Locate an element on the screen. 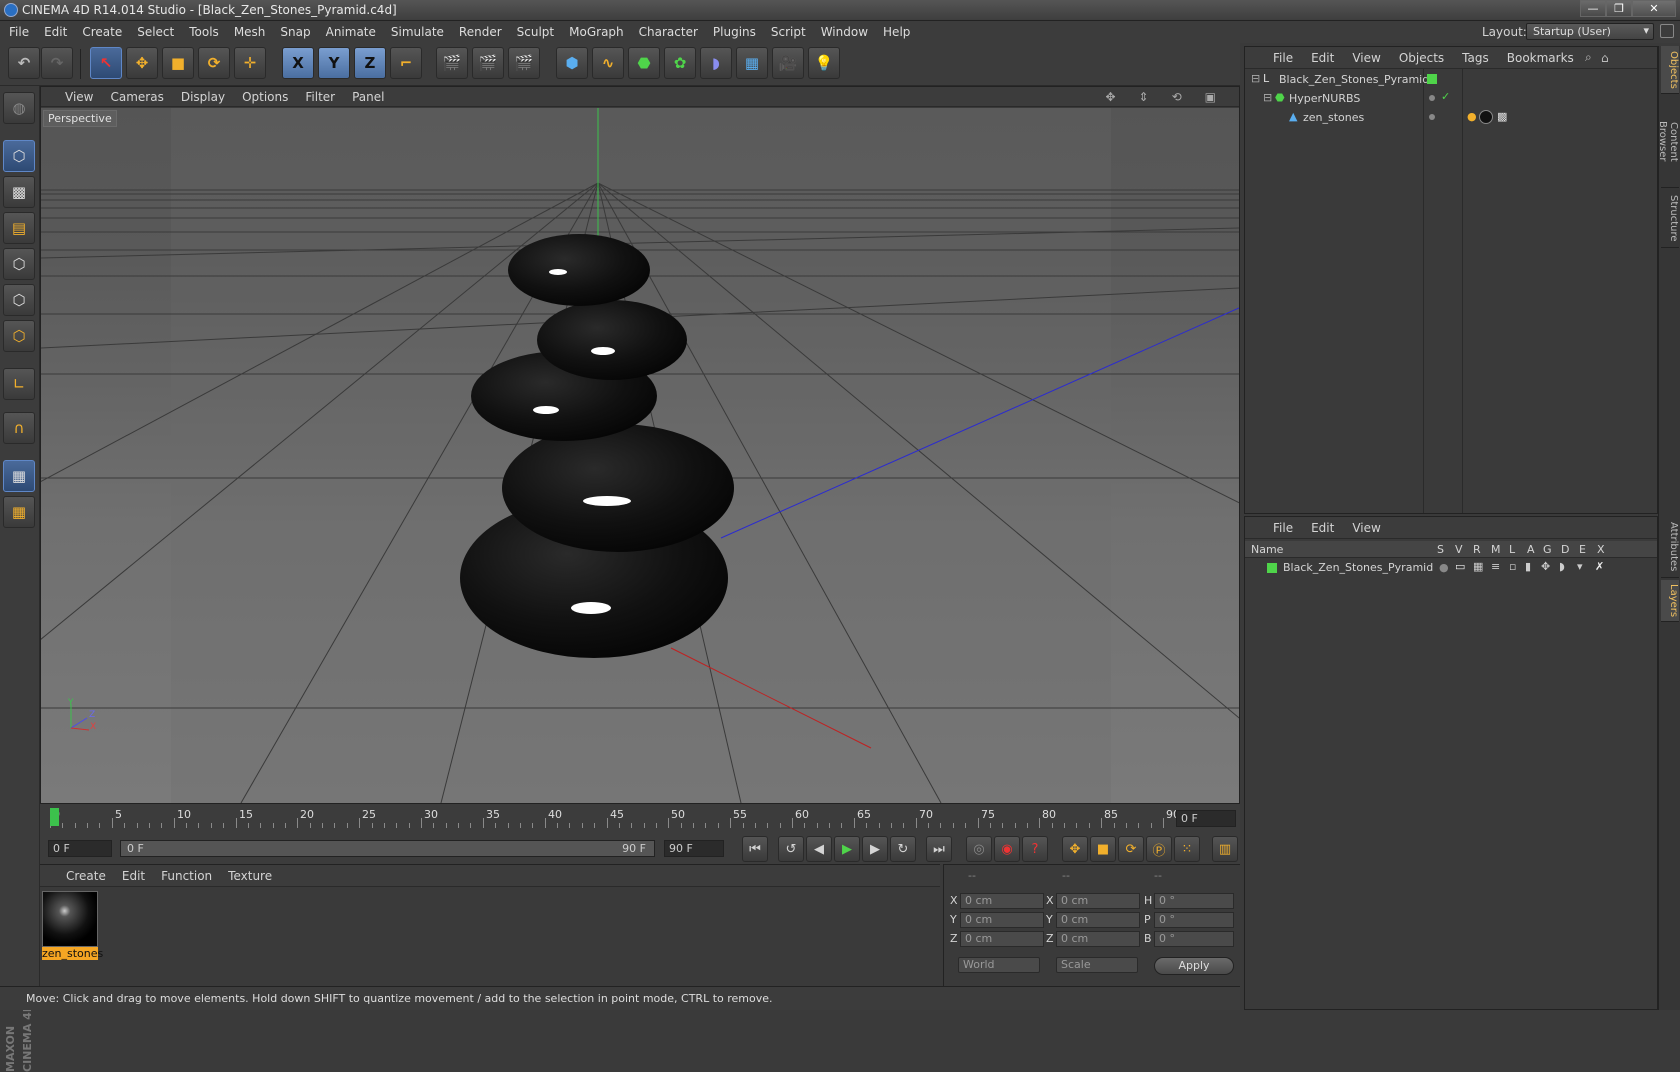 The height and width of the screenshot is (1072, 1680). obj-menu-tags: Tags is located at coordinates (1475, 58).